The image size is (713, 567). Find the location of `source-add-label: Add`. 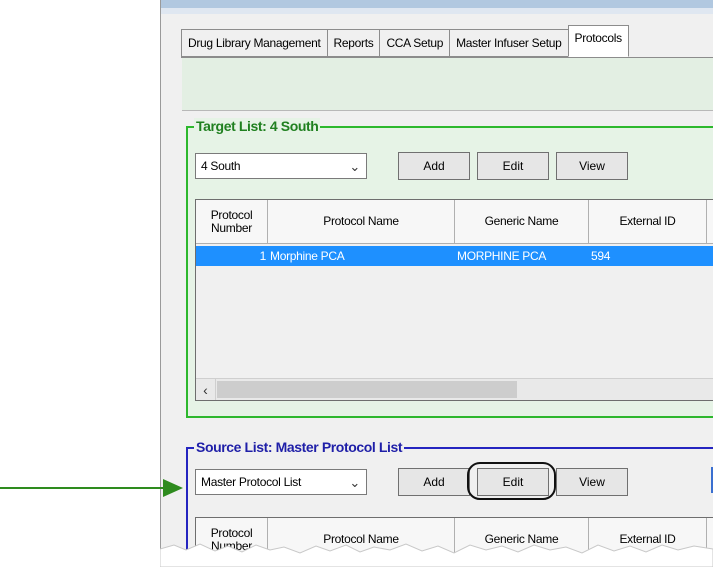

source-add-label: Add is located at coordinates (434, 482).